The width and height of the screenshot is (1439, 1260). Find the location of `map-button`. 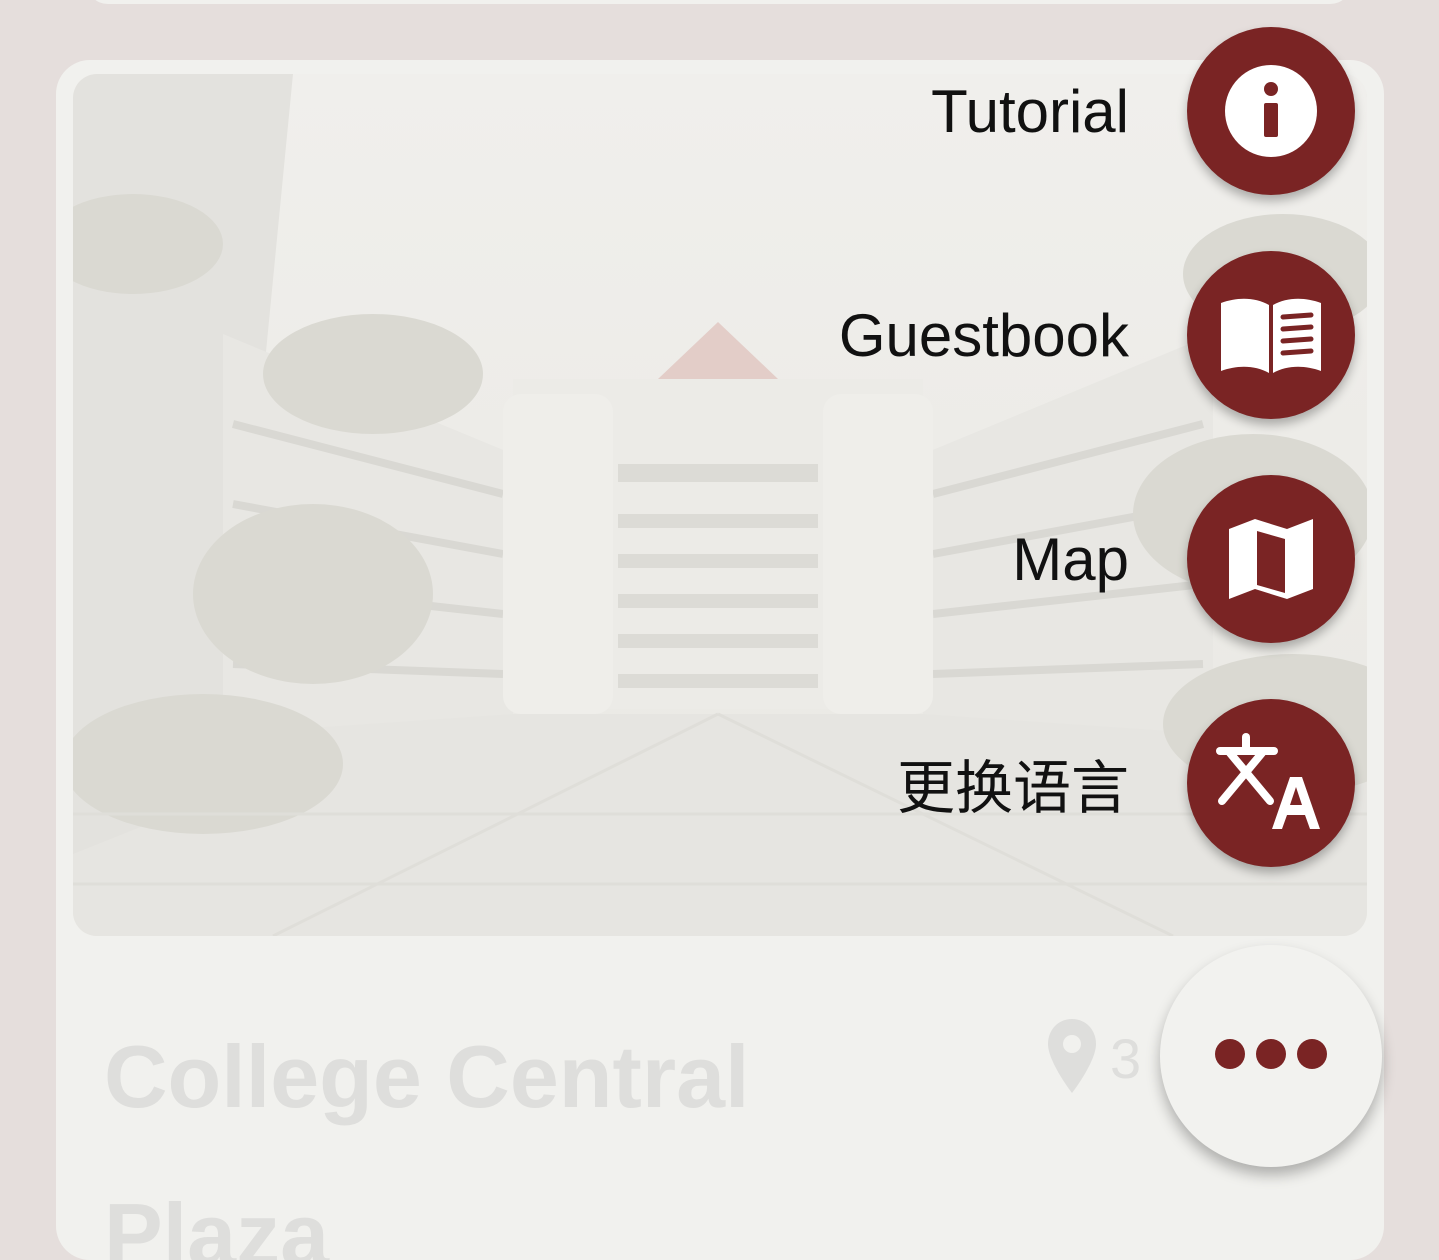

map-button is located at coordinates (1271, 559).